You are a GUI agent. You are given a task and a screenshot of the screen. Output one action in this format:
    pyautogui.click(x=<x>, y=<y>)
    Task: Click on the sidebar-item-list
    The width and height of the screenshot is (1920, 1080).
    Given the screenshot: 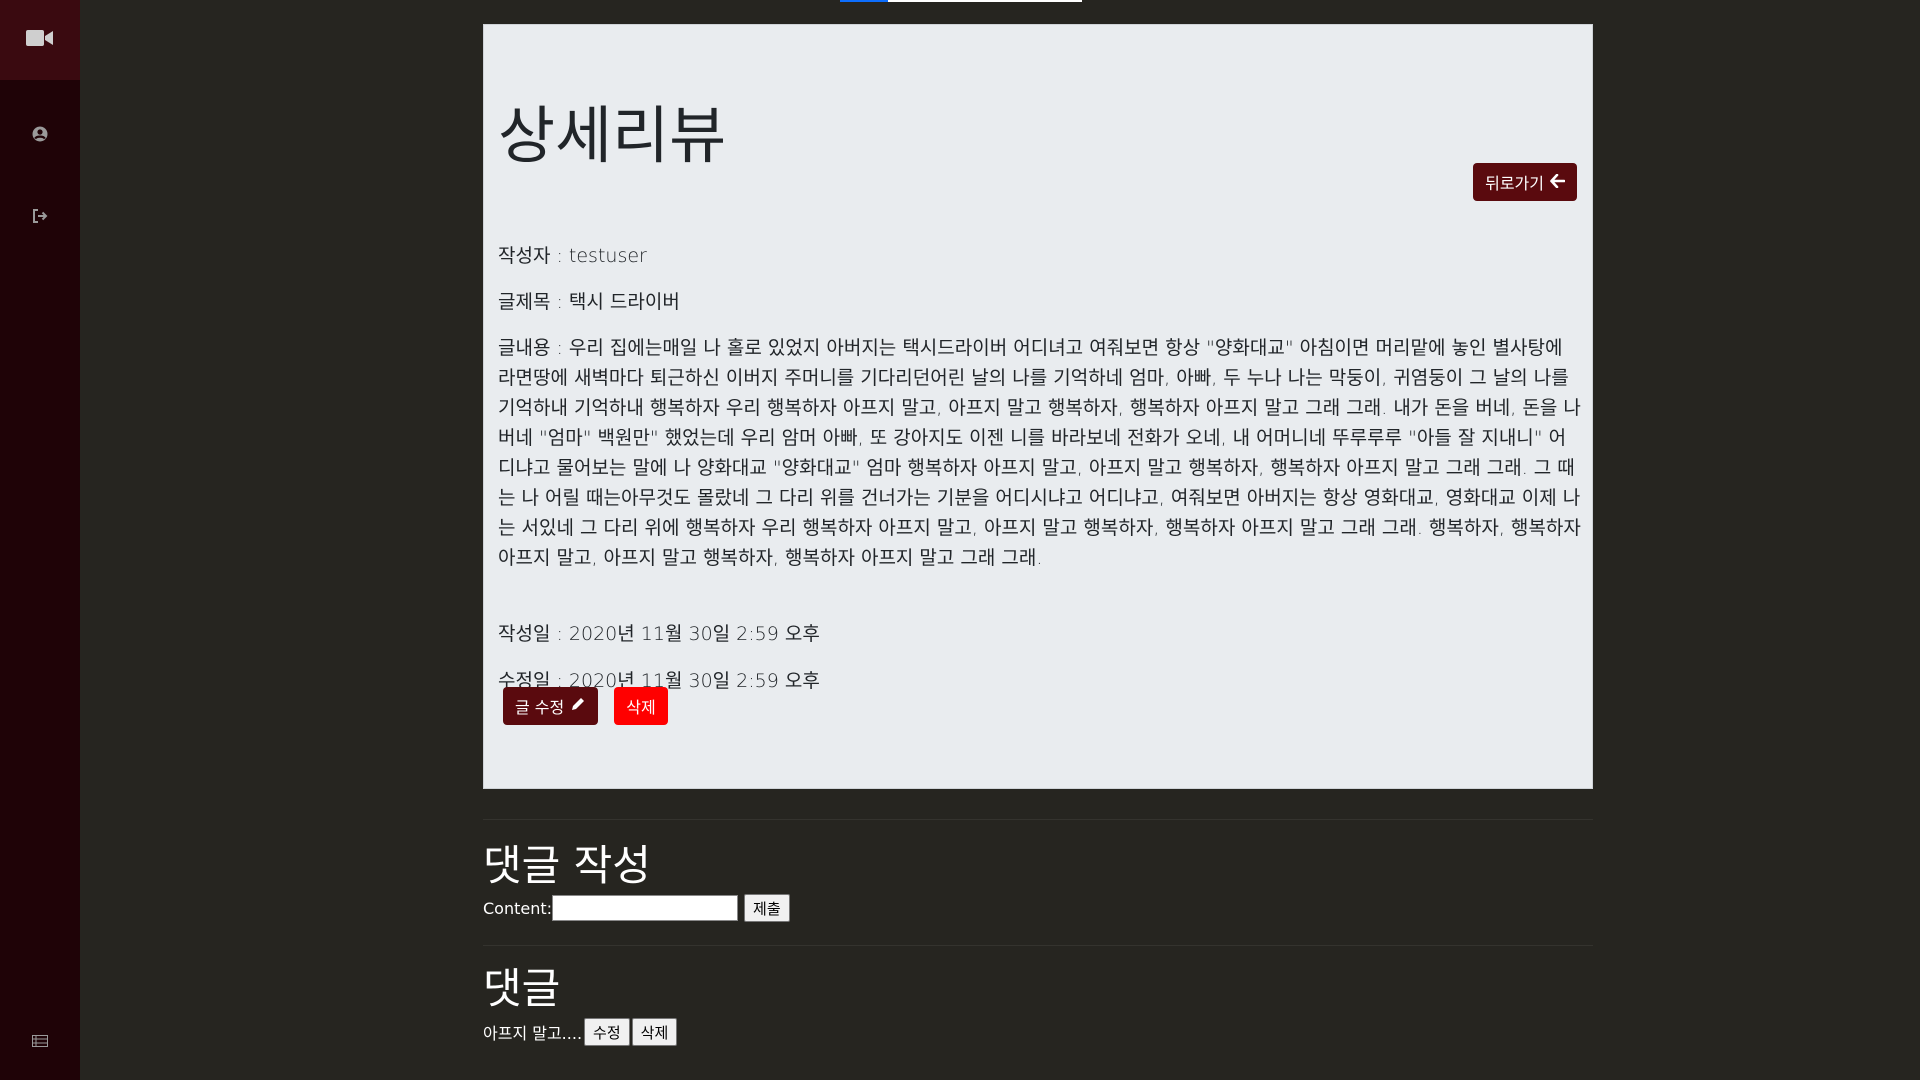 What is the action you would take?
    pyautogui.click(x=40, y=1041)
    